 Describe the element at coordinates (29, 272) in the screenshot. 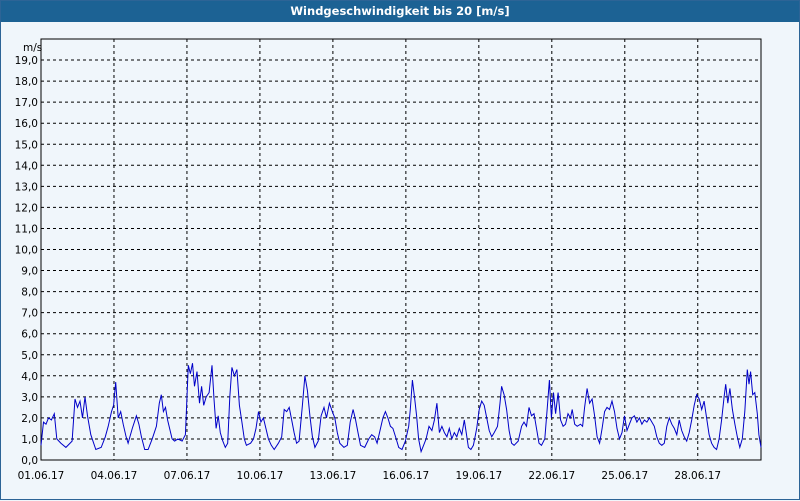

I see `y-tick-label: 9,0` at that location.